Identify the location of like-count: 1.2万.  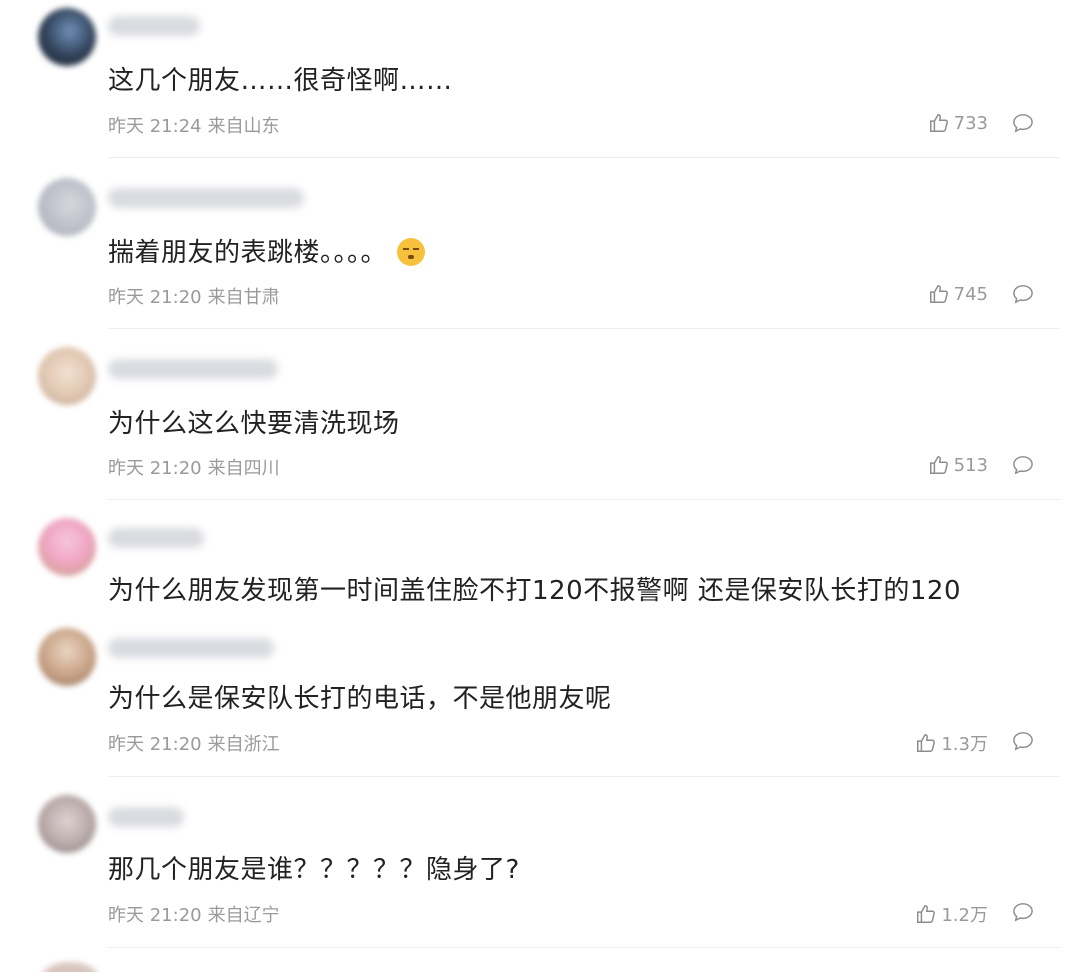
(964, 915).